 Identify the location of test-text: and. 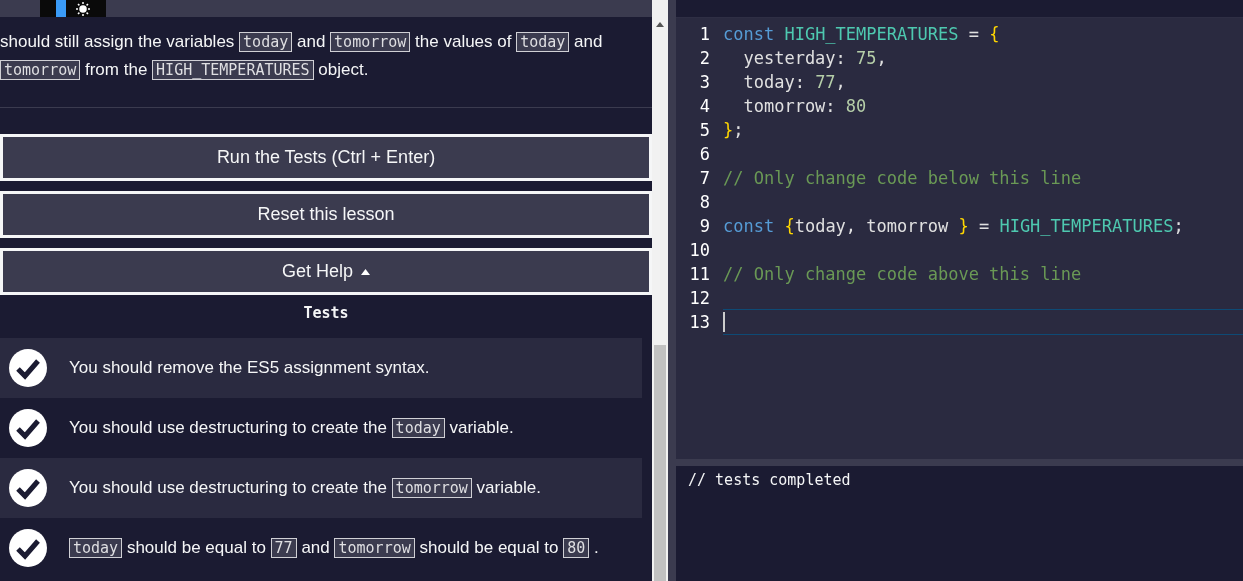
(315, 547).